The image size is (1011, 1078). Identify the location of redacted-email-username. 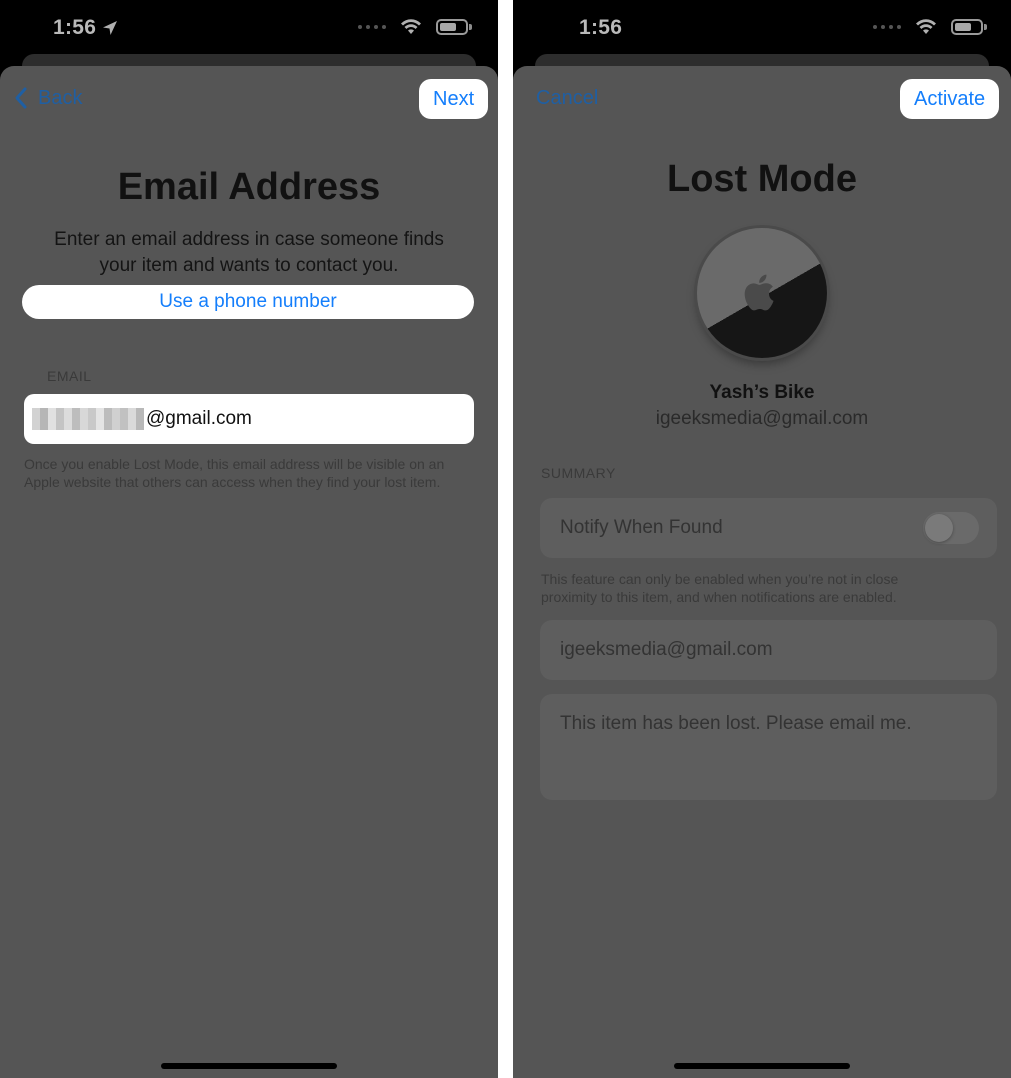
(88, 419).